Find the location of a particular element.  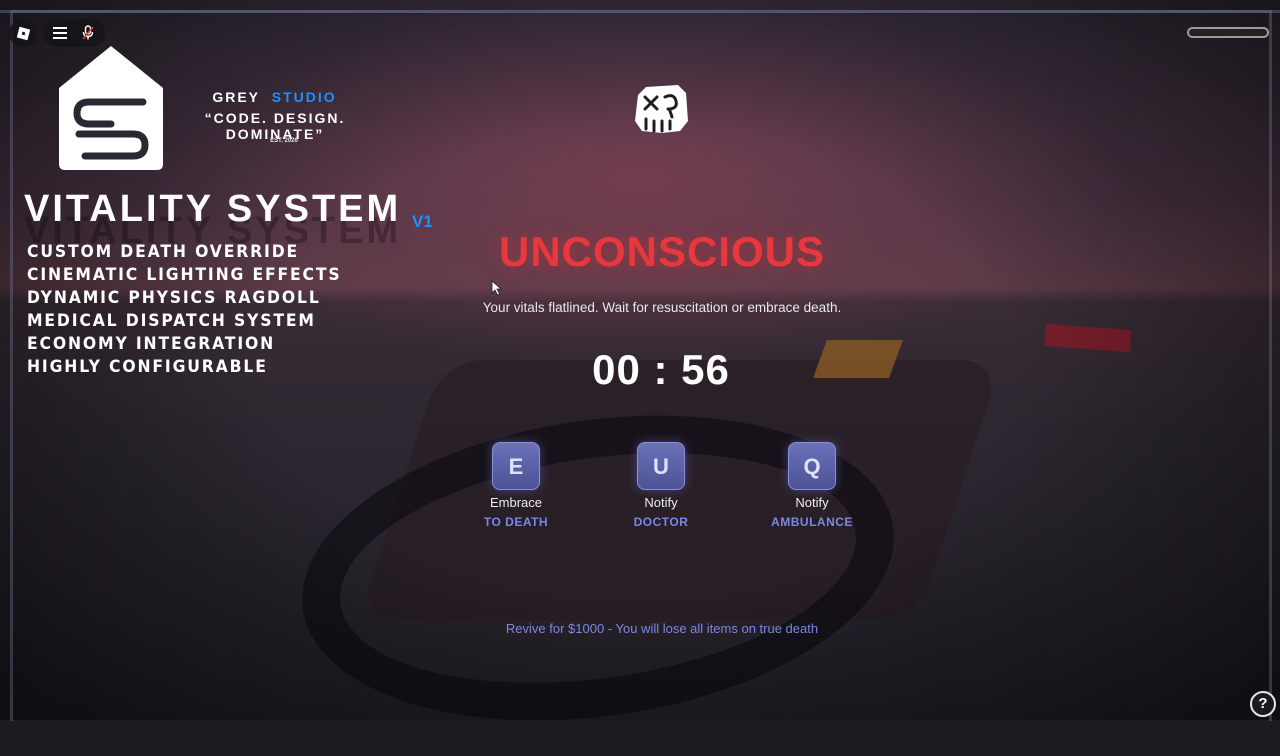

feature-item: CINEMATIC LIGHTING EFFECTS is located at coordinates (184, 275).